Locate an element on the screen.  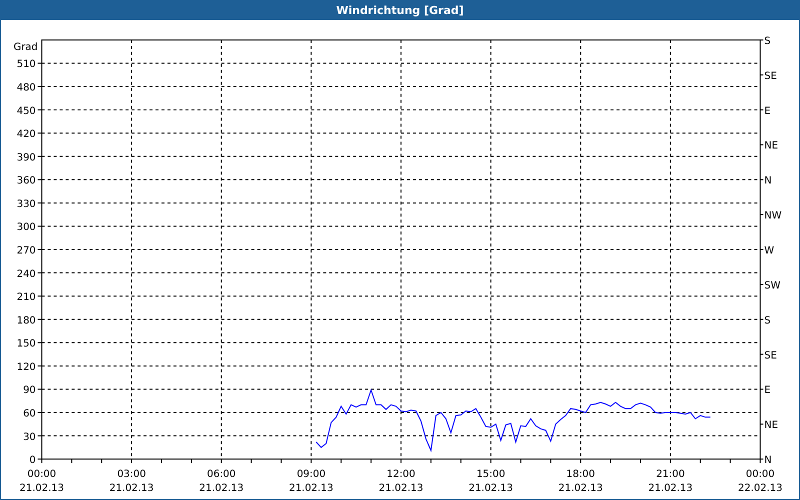
axis-label: 03:00 21.02.13 is located at coordinates (131, 481).